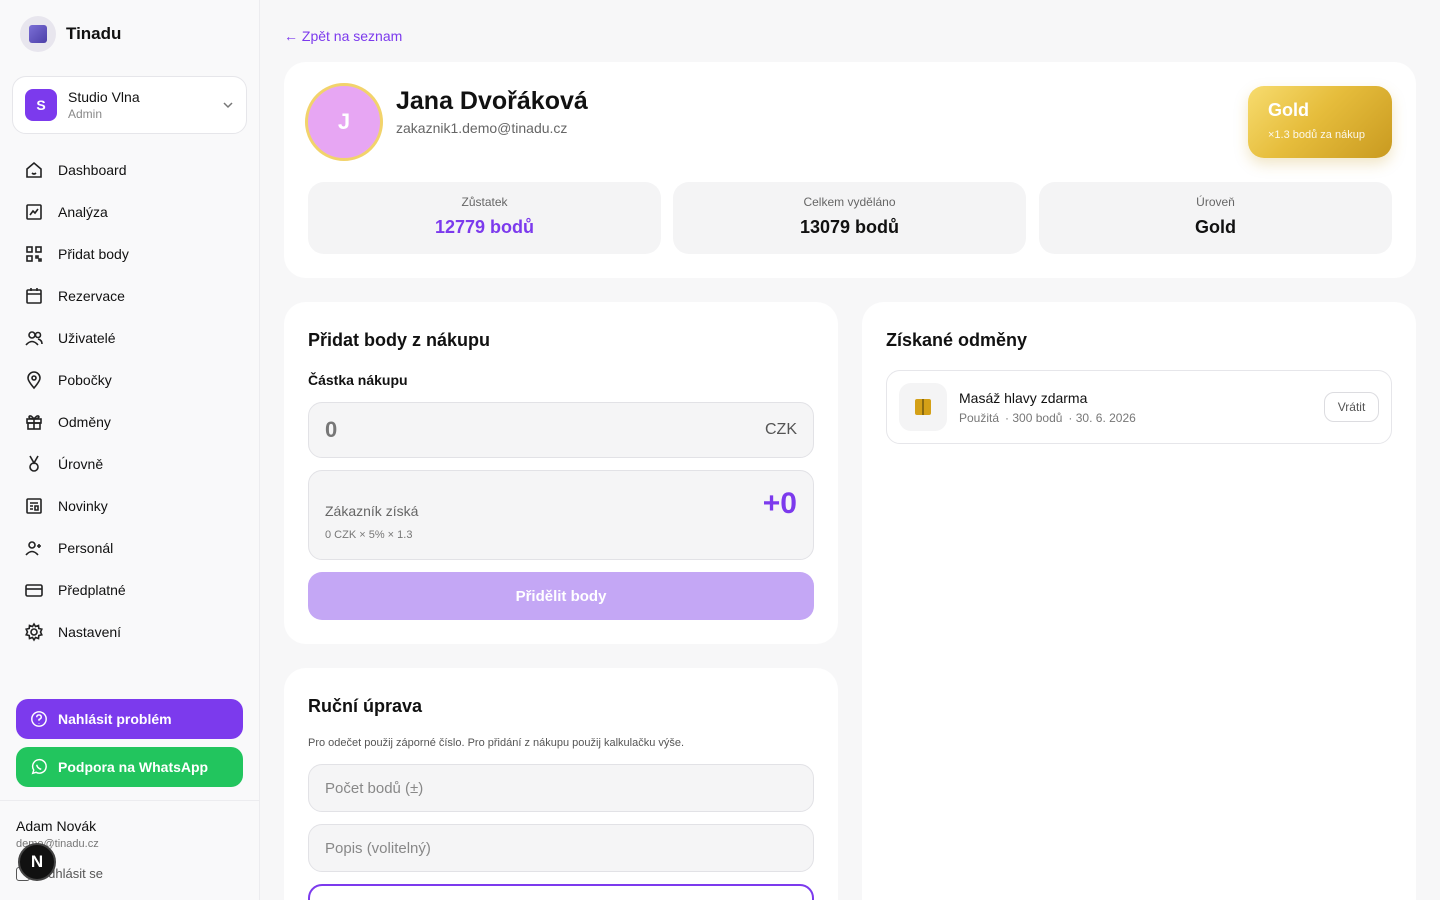 The height and width of the screenshot is (900, 1440). What do you see at coordinates (372, 511) in the screenshot?
I see `gain-label: Zákazník získá` at bounding box center [372, 511].